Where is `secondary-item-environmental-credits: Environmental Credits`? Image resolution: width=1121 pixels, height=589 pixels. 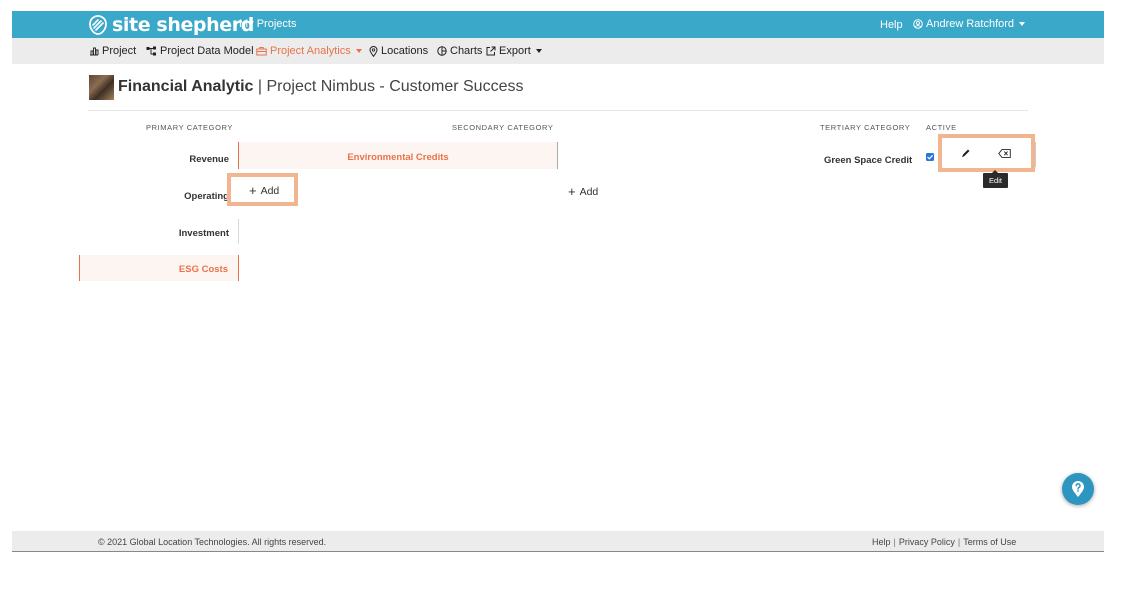 secondary-item-environmental-credits: Environmental Credits is located at coordinates (398, 155).